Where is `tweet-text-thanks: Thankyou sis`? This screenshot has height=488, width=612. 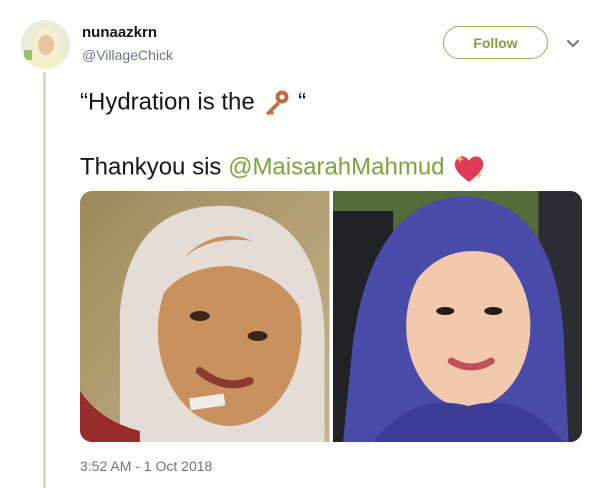 tweet-text-thanks: Thankyou sis is located at coordinates (154, 167).